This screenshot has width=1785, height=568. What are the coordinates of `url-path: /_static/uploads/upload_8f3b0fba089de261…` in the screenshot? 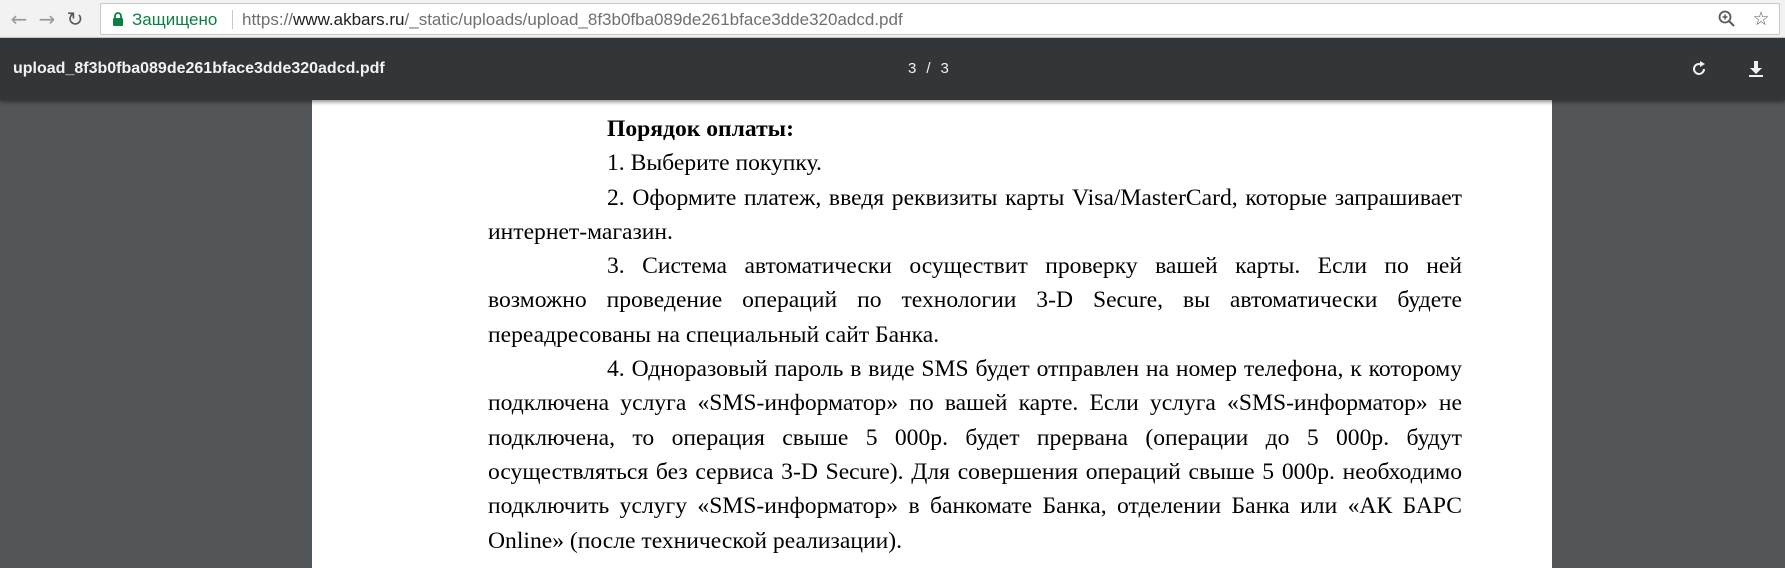 It's located at (653, 19).